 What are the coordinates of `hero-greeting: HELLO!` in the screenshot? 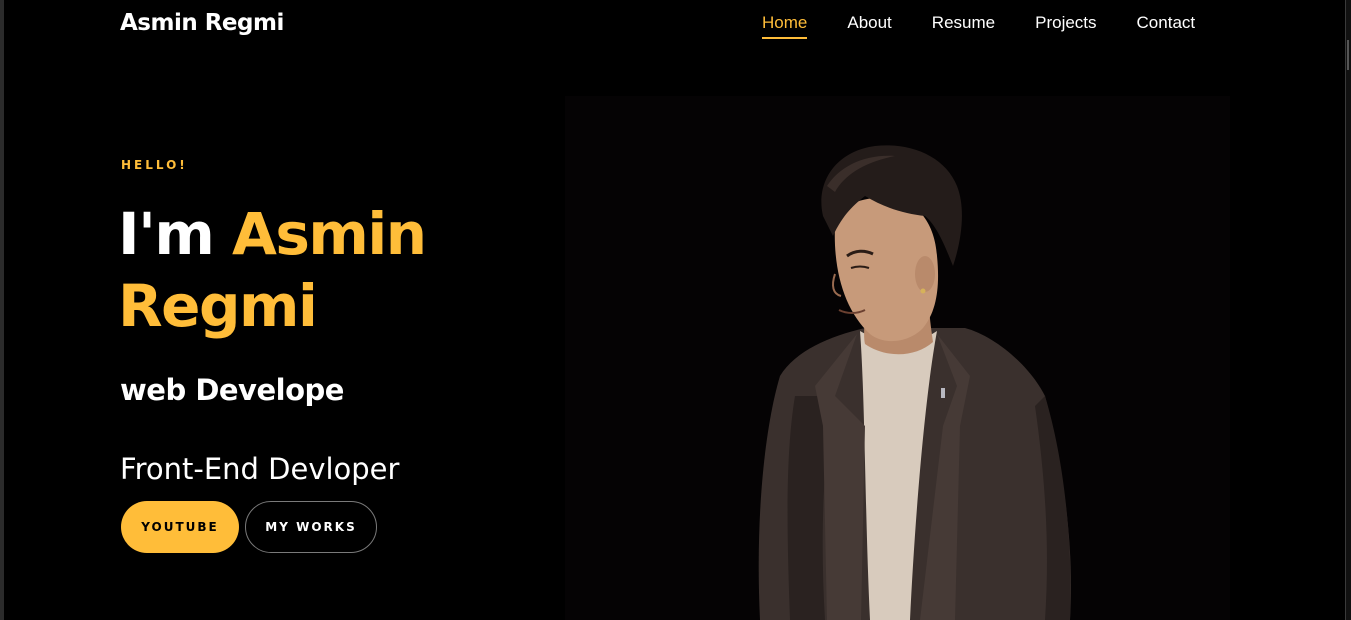 It's located at (154, 165).